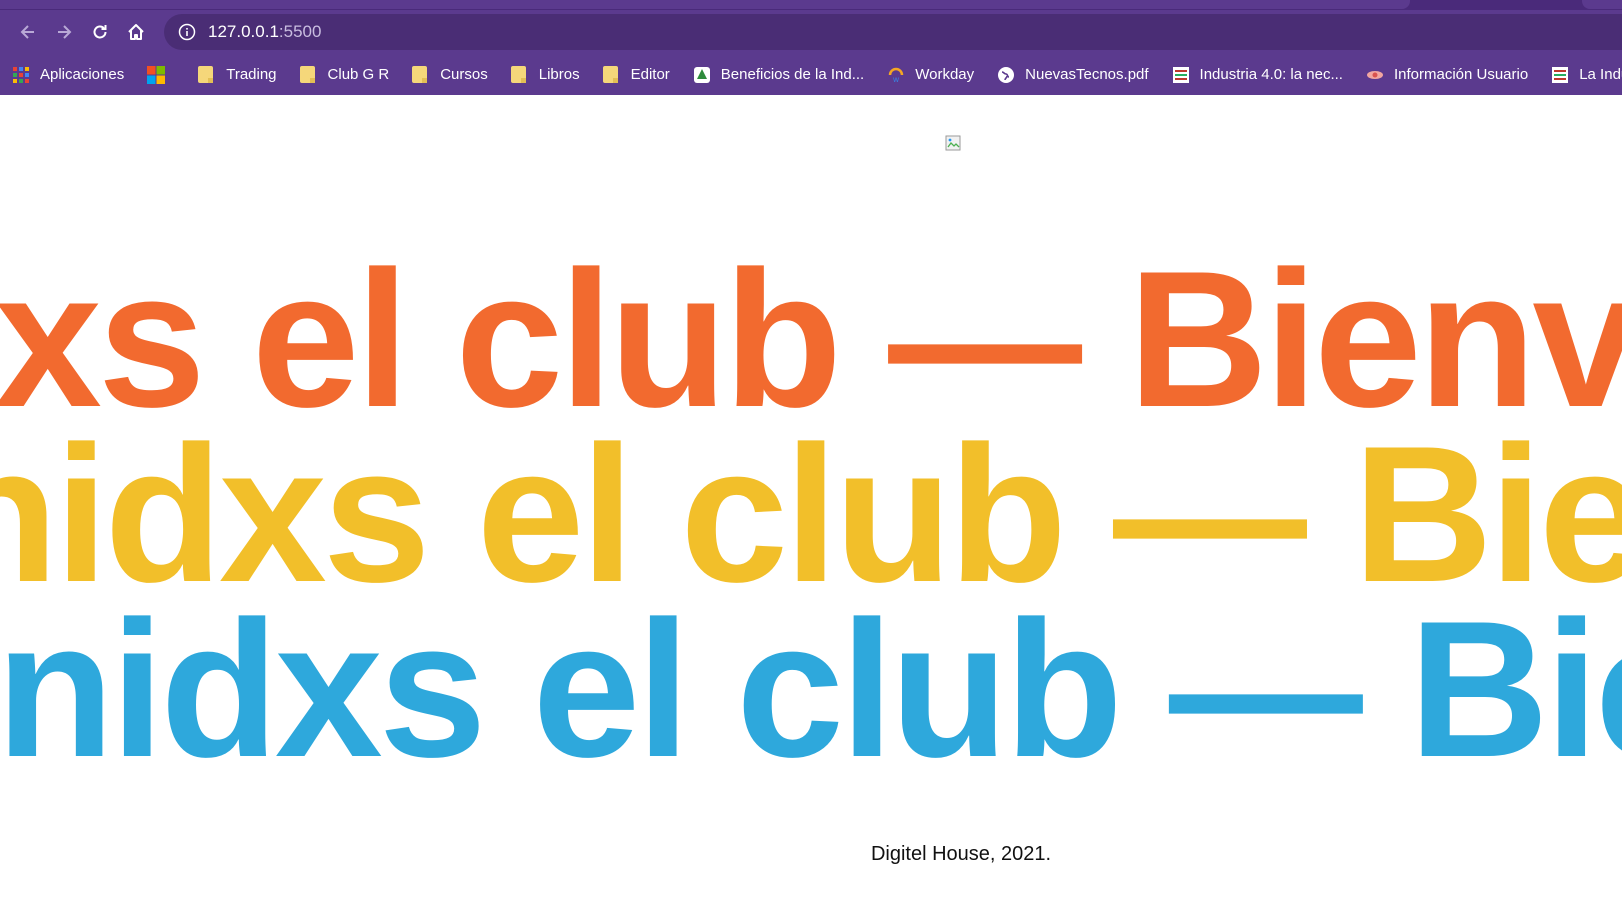 The height and width of the screenshot is (917, 1622). Describe the element at coordinates (1600, 74) in the screenshot. I see `bookmark-label: La Industria` at that location.